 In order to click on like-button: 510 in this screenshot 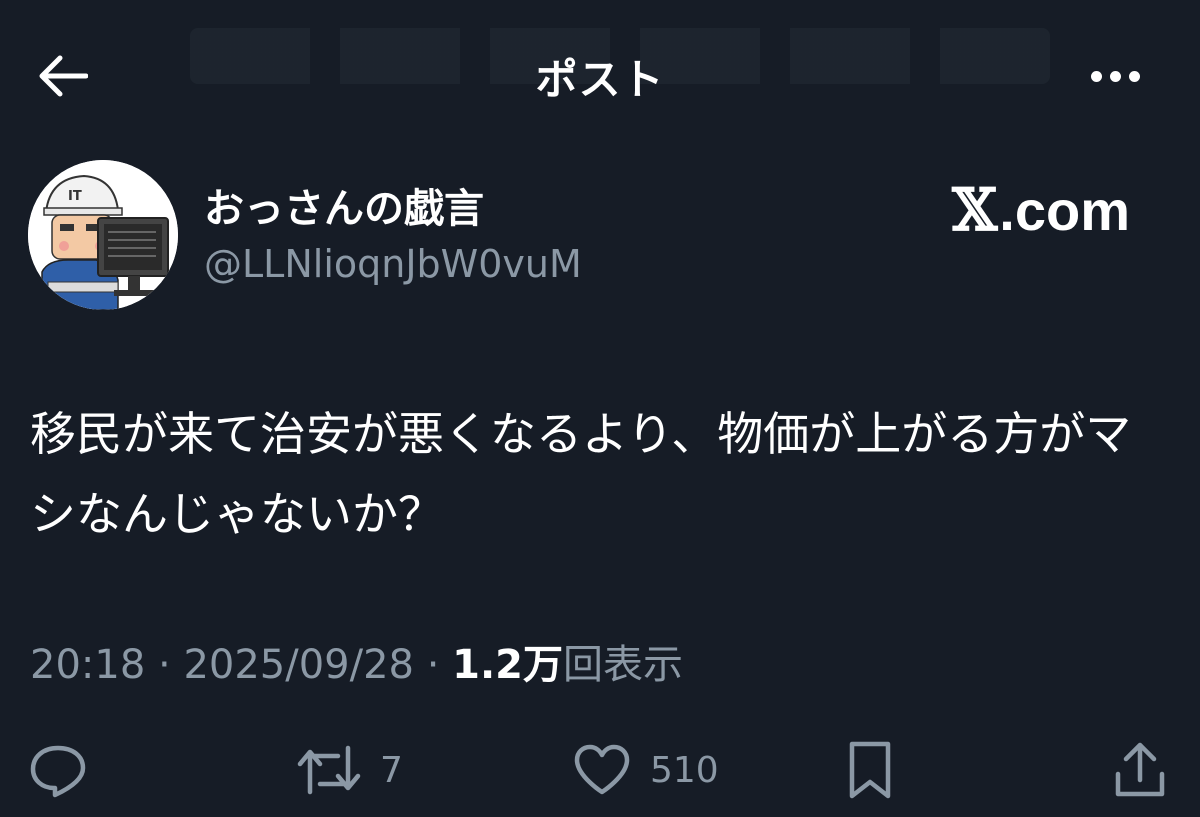, I will do `click(645, 770)`.